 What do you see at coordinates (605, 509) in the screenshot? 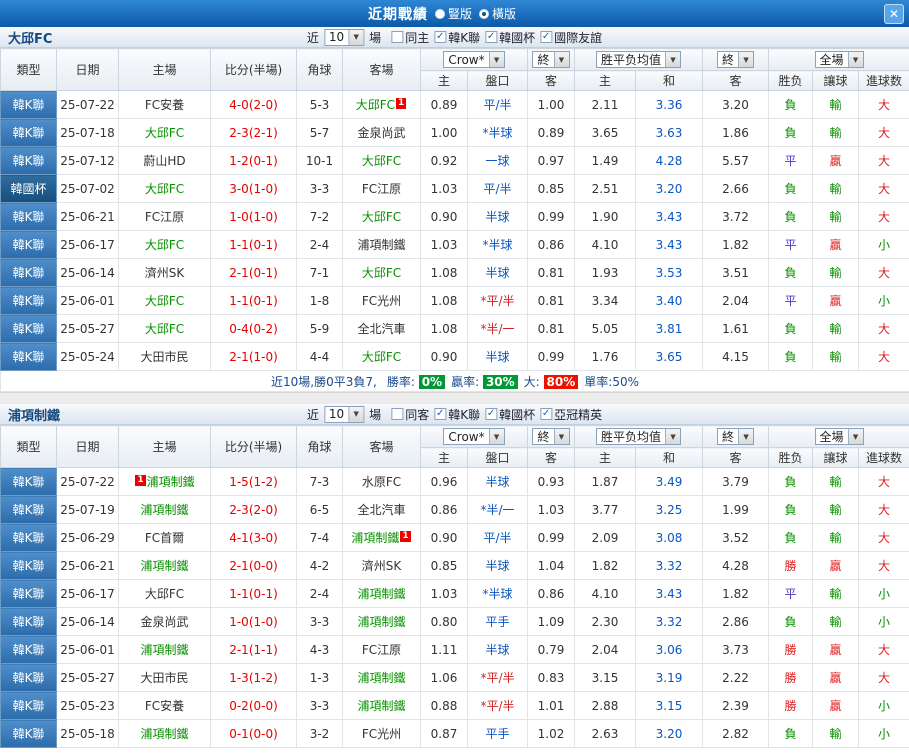
I see `avg-home-odds: 3.77` at bounding box center [605, 509].